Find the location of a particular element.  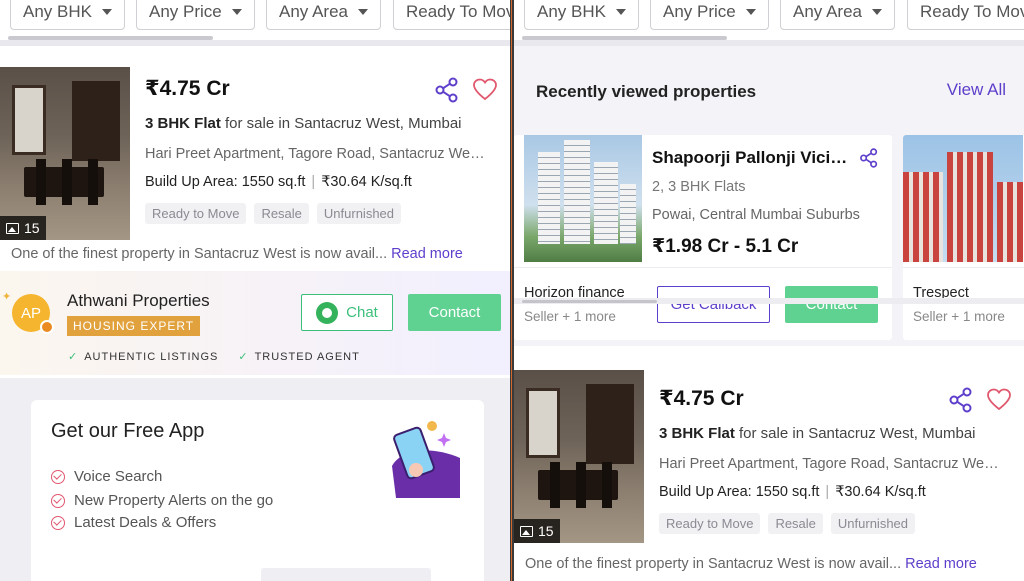

recent-property-name: Shapoorji Pallonji Vicinia is located at coordinates (752, 158).